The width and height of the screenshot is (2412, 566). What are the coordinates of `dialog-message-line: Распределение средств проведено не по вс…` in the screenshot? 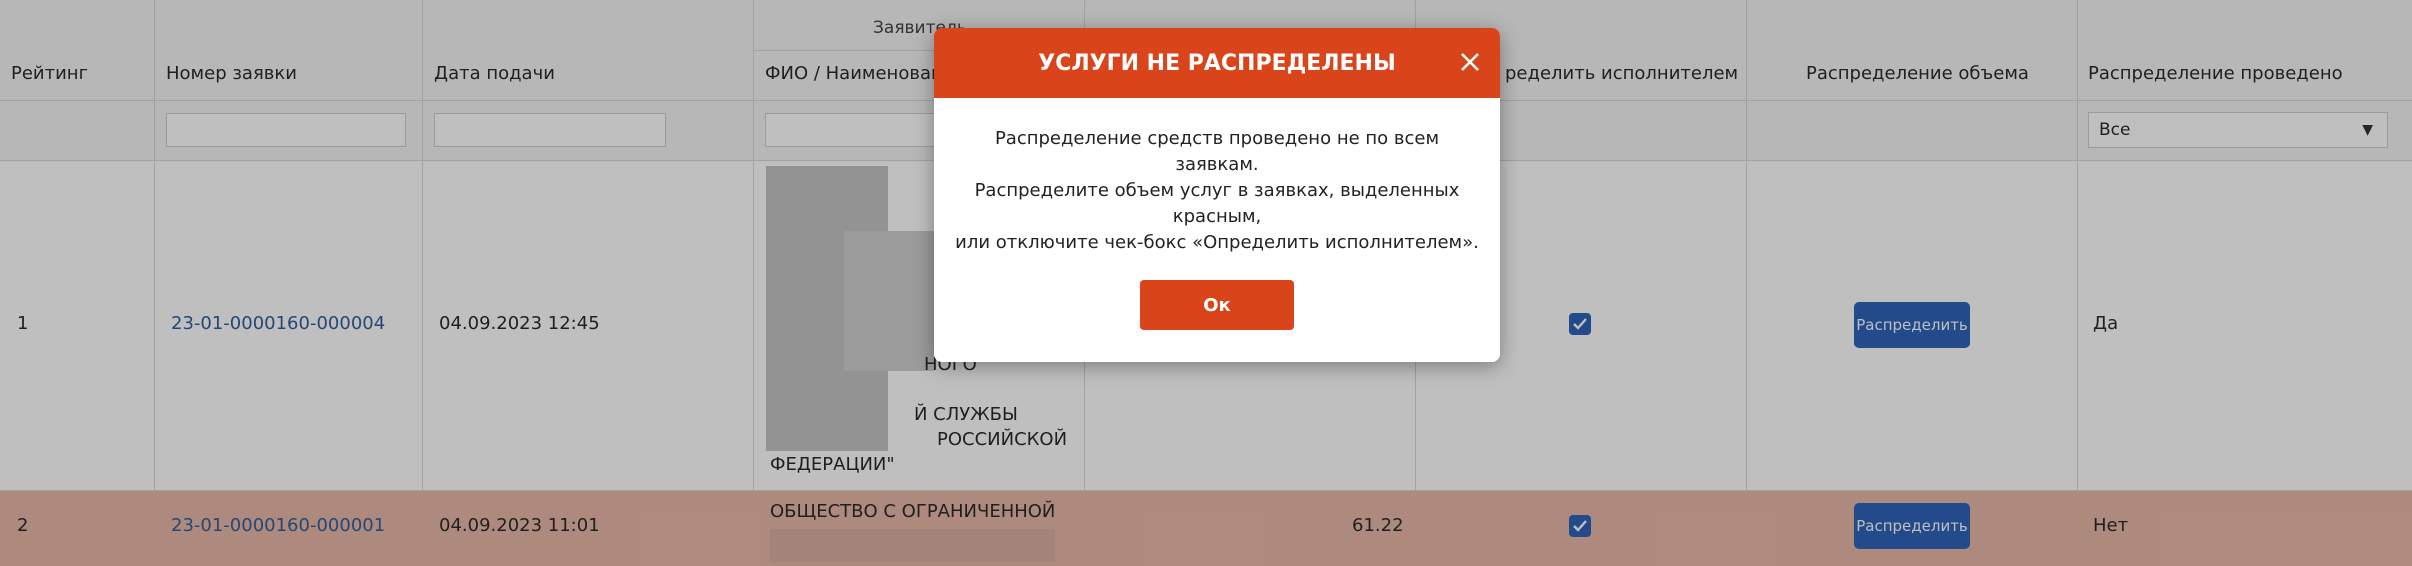 It's located at (1217, 138).